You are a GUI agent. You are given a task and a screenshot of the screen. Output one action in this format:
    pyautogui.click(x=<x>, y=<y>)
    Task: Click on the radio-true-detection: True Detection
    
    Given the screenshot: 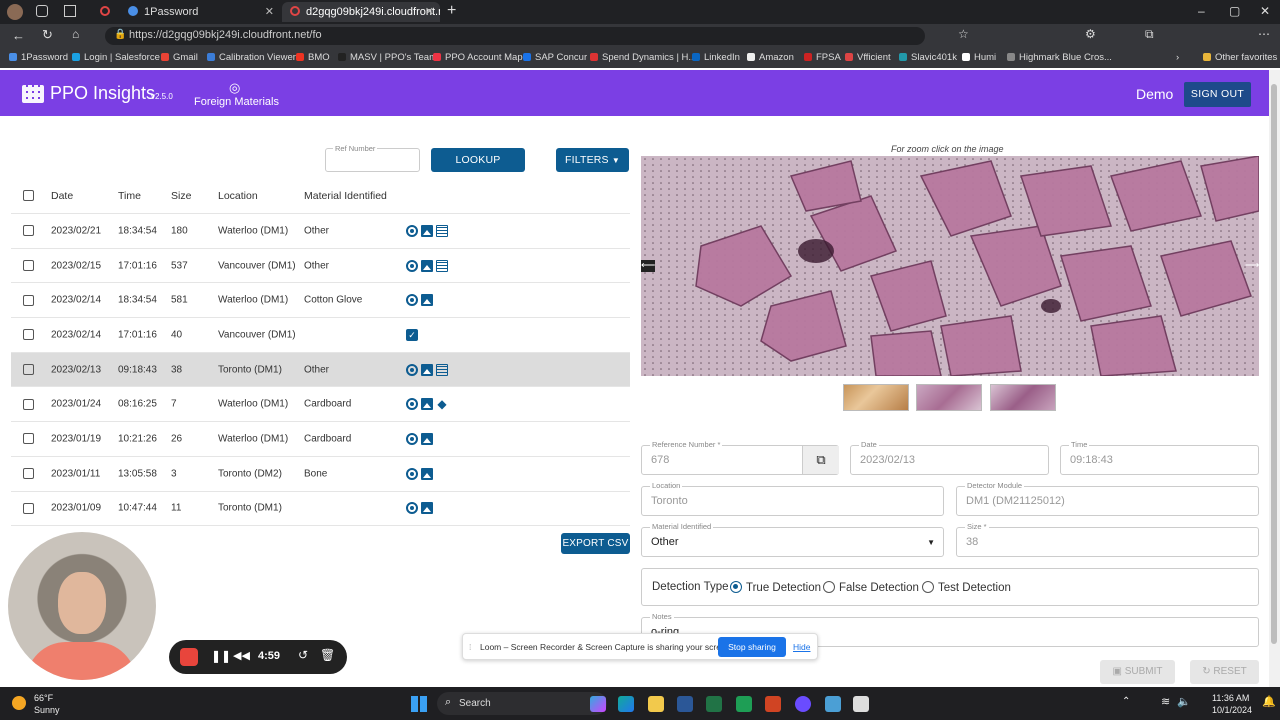 What is the action you would take?
    pyautogui.click(x=775, y=587)
    